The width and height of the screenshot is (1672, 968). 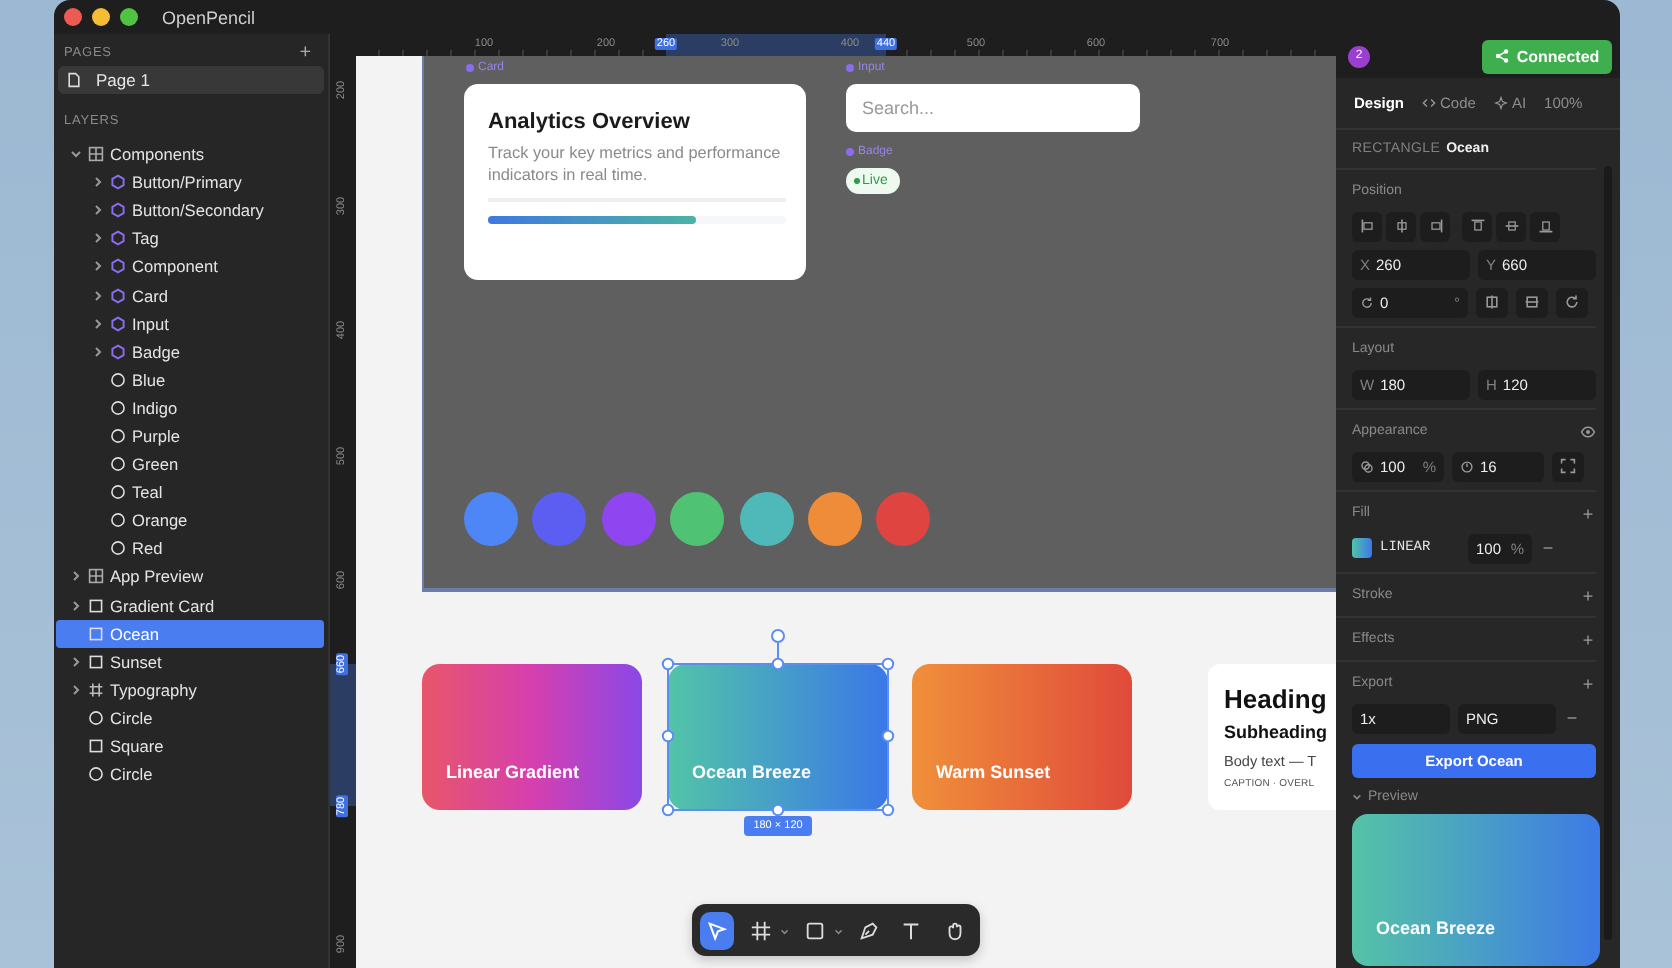 What do you see at coordinates (190, 295) in the screenshot?
I see `layer-item: Card` at bounding box center [190, 295].